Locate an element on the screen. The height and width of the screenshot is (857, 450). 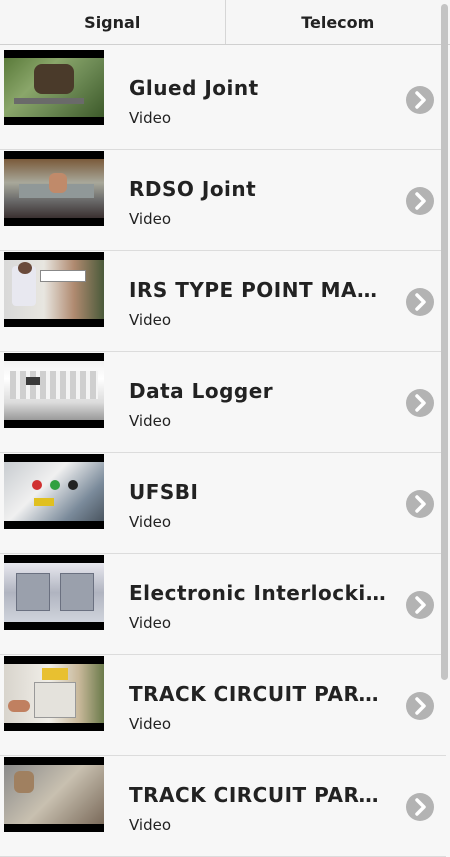
scrollbar is located at coordinates (444, 342).